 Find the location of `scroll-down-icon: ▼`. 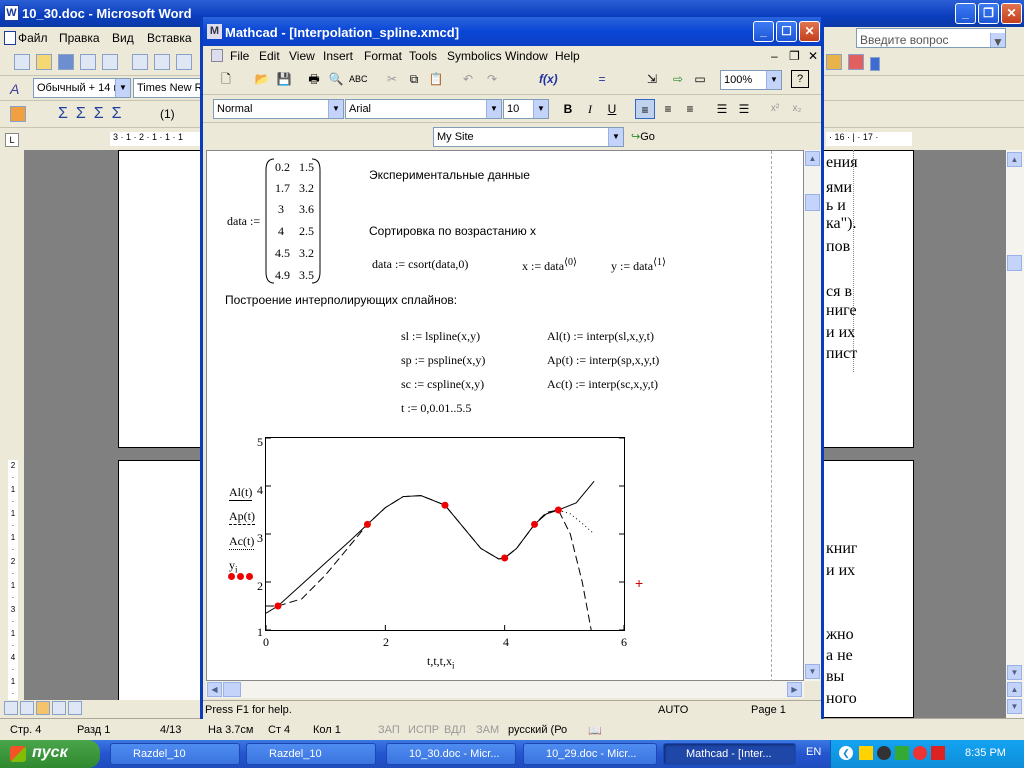

scroll-down-icon: ▼ is located at coordinates (1014, 672).